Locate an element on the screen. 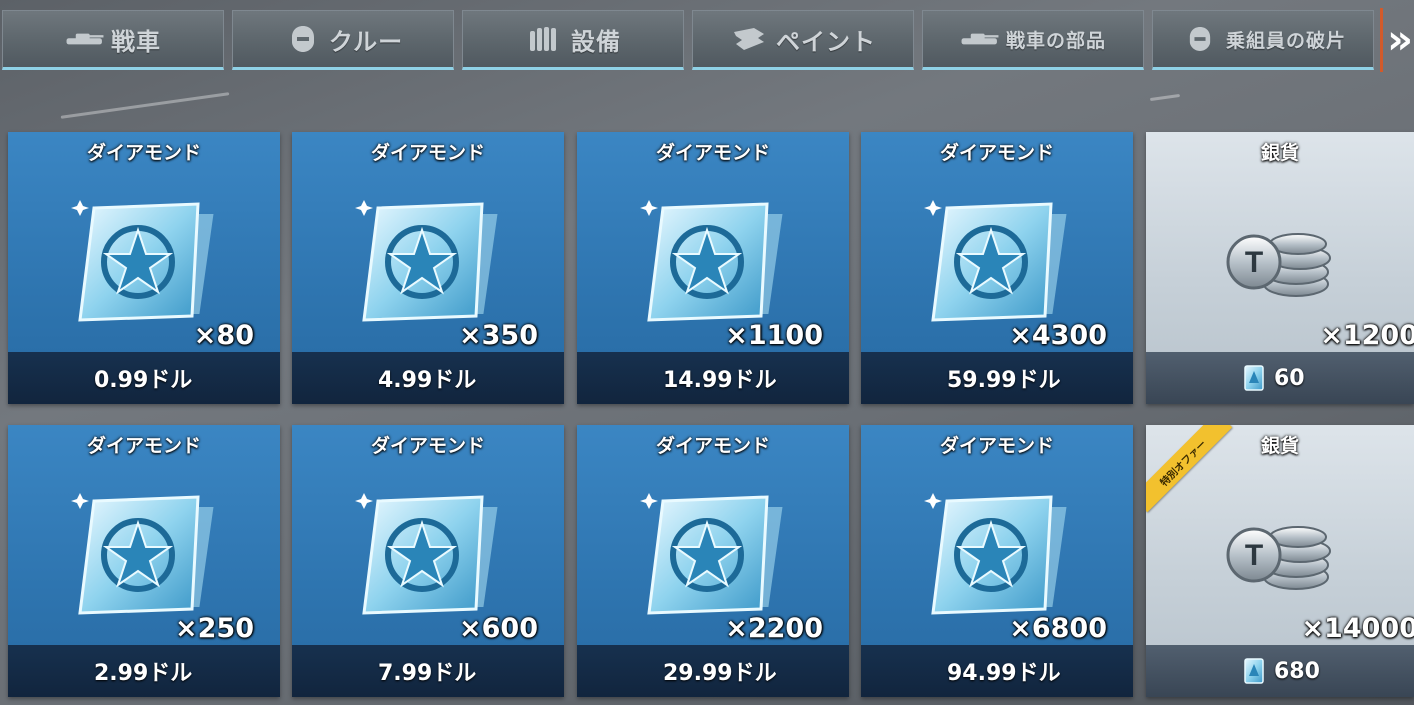  double-chevron-right-icon: » is located at coordinates (1400, 40).